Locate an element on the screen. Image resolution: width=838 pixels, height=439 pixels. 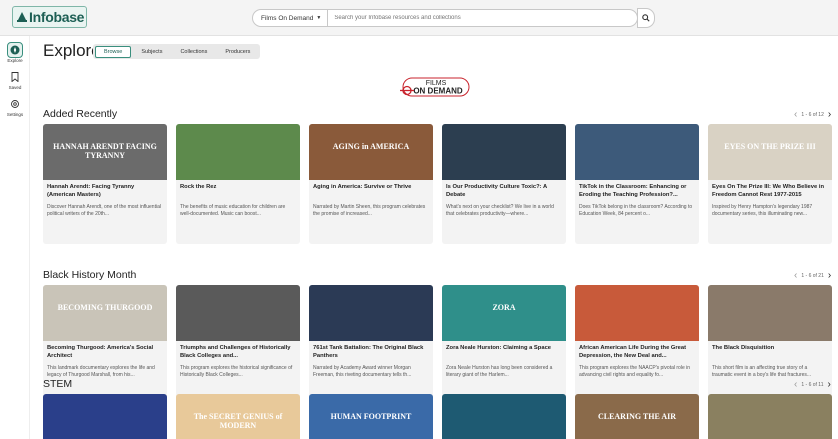
sidebar-item-settings: Settings is located at coordinates (15, 106).